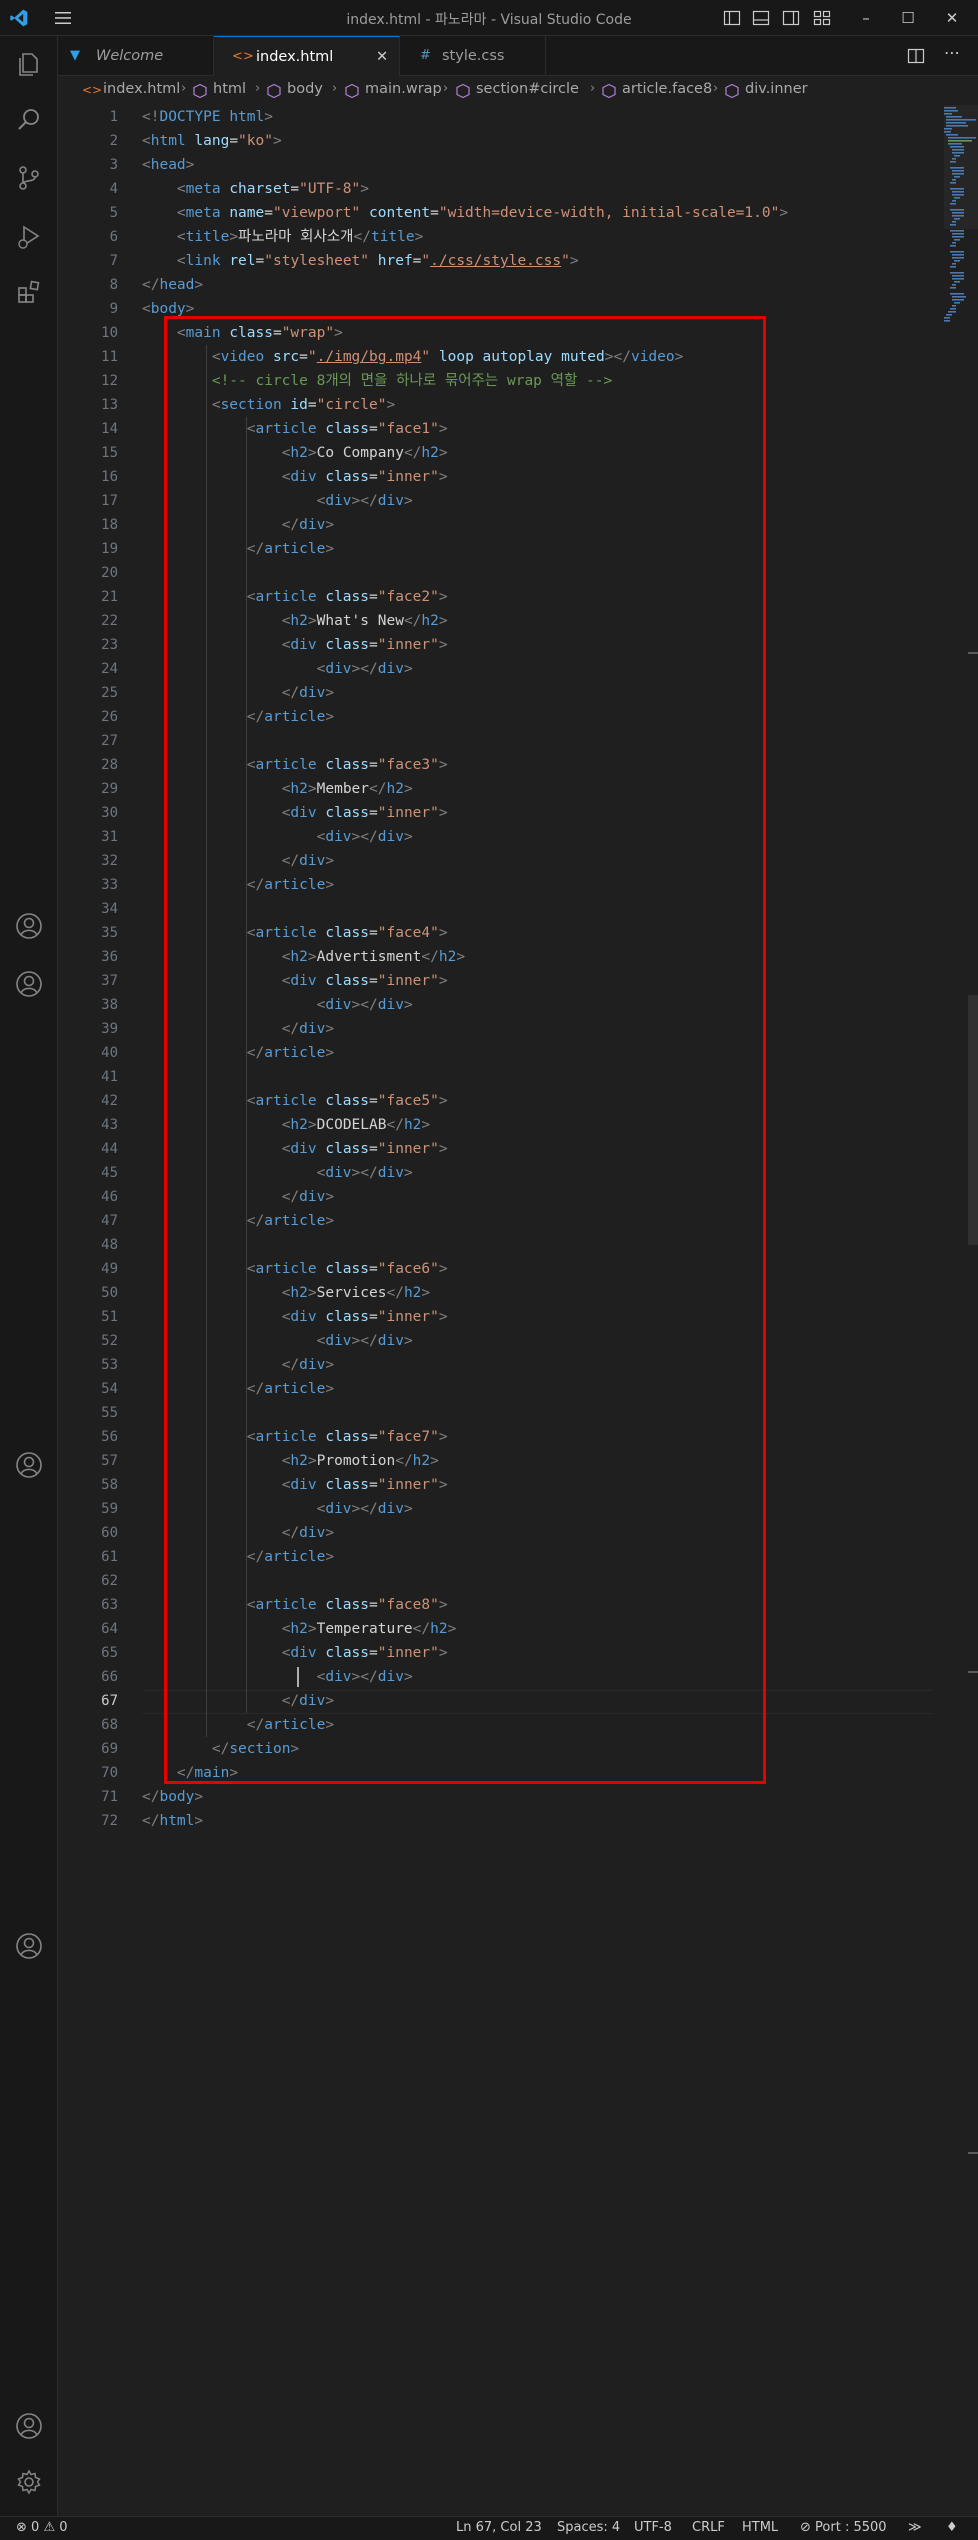 Image resolution: width=978 pixels, height=2540 pixels. I want to click on breadcrumb-item: main.wrap, so click(403, 89).